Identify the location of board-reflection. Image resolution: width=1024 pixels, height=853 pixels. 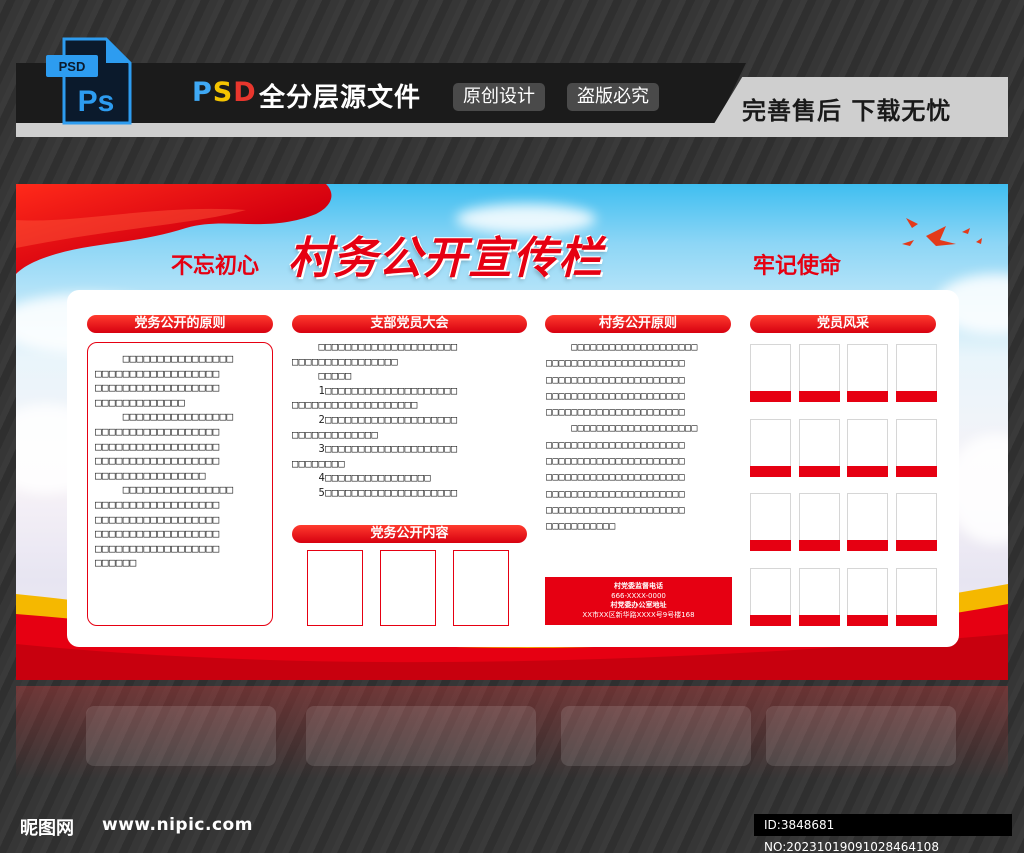
(512, 741).